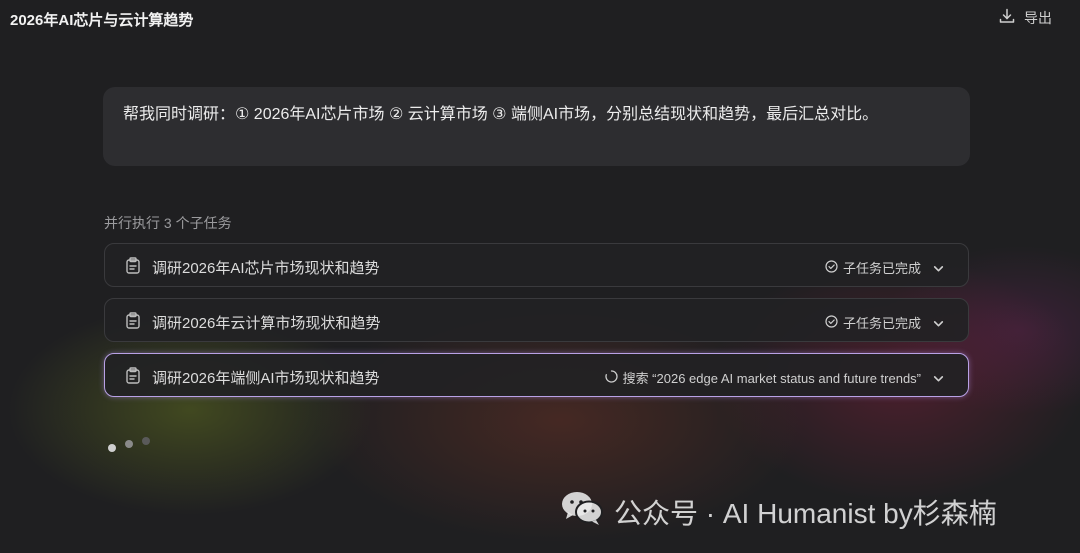 The height and width of the screenshot is (553, 1080). Describe the element at coordinates (266, 323) in the screenshot. I see `subtask-label: 调研2026年云计算市场现状和趋势` at that location.